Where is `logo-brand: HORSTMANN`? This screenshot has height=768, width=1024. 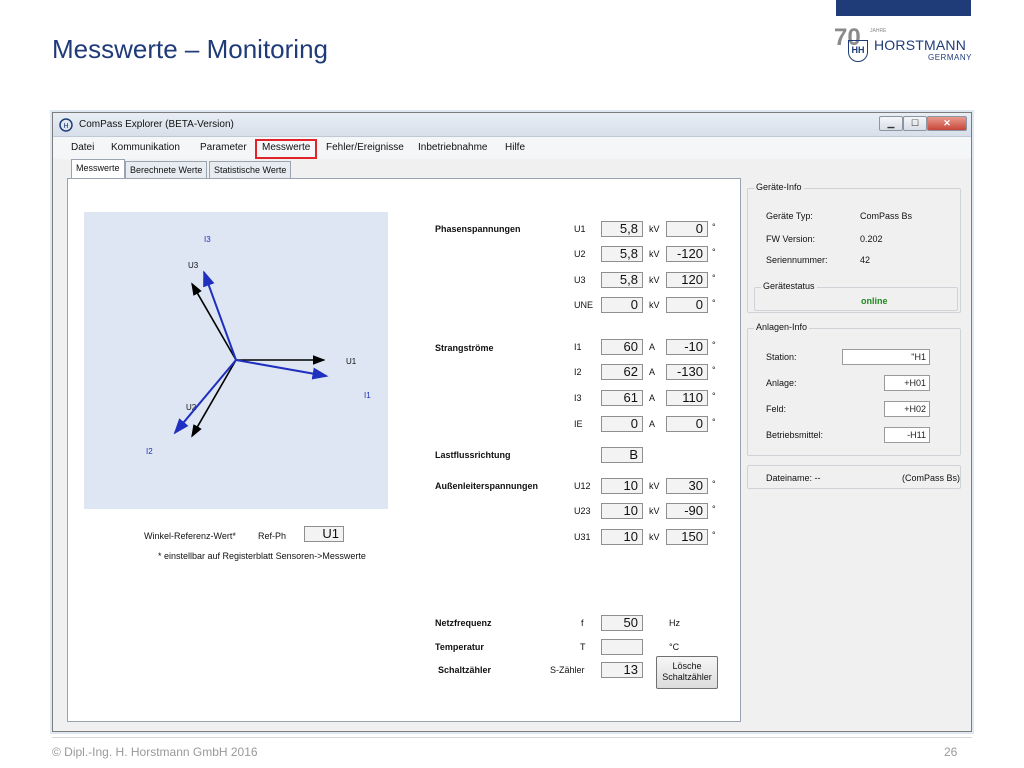
logo-brand: HORSTMANN is located at coordinates (920, 45).